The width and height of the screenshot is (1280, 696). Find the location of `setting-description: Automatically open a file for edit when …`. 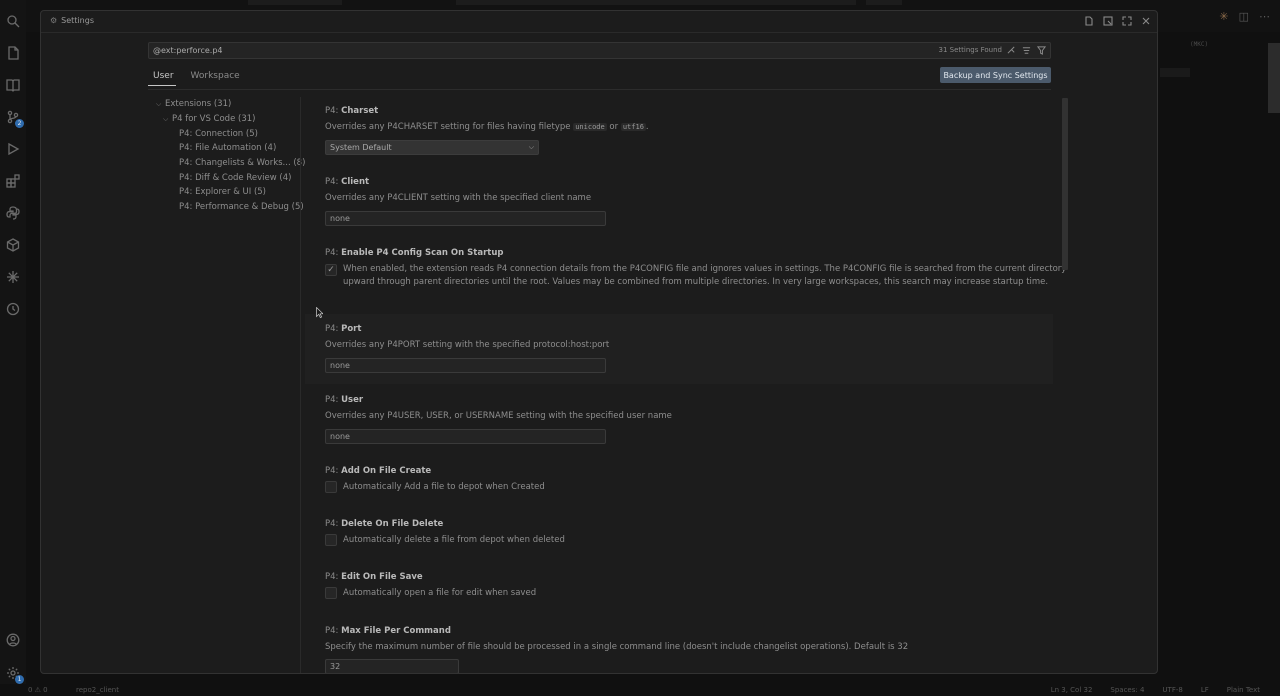

setting-description: Automatically open a file for edit when … is located at coordinates (440, 593).